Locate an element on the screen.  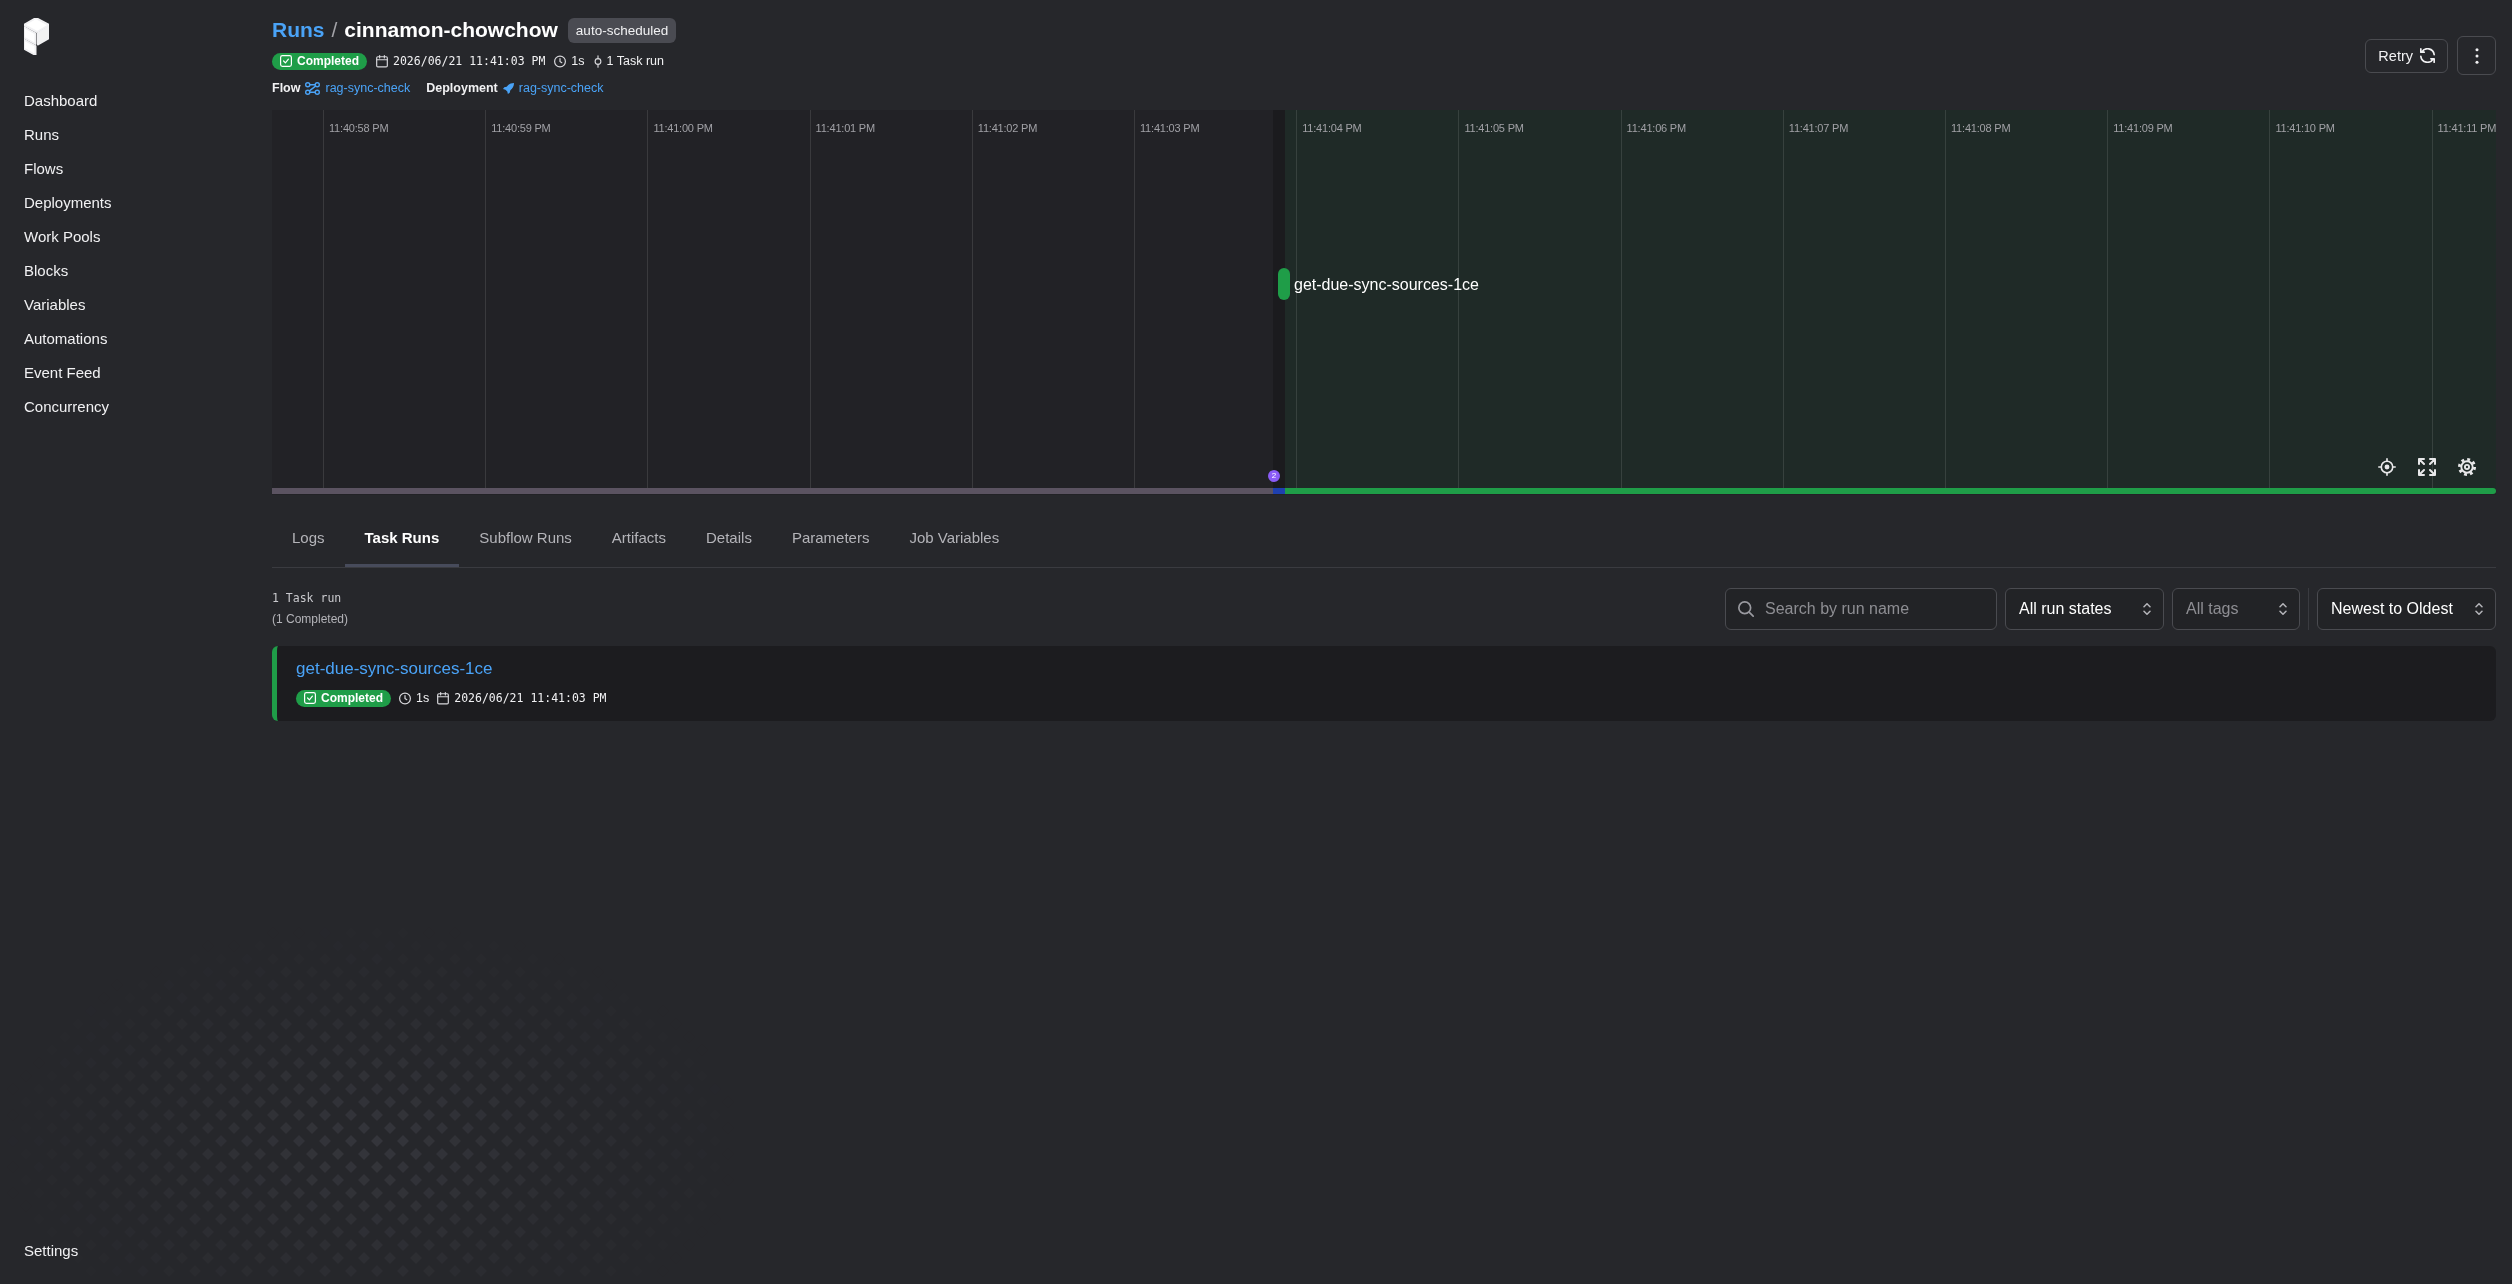
time-label: 11:41:10 PM is located at coordinates (2305, 128).